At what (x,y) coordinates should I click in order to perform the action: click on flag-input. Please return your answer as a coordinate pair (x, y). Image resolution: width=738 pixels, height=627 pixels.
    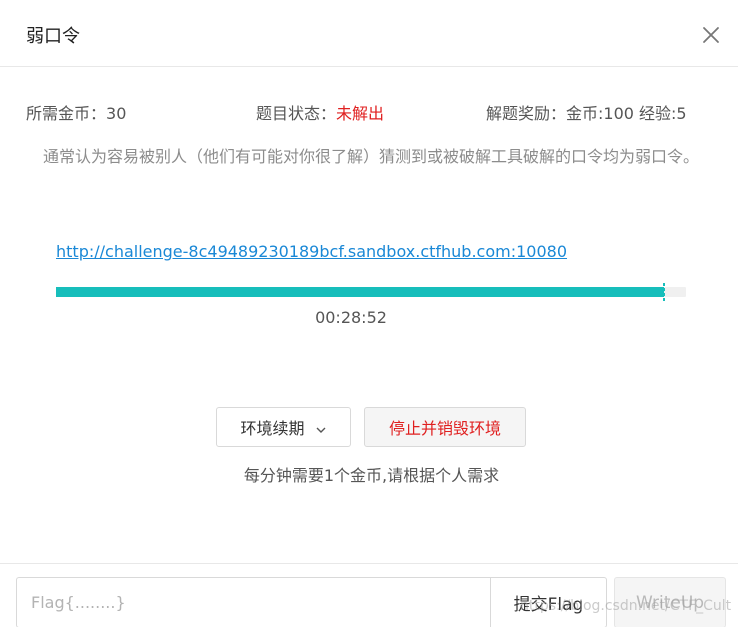
    Looking at the image, I should click on (253, 602).